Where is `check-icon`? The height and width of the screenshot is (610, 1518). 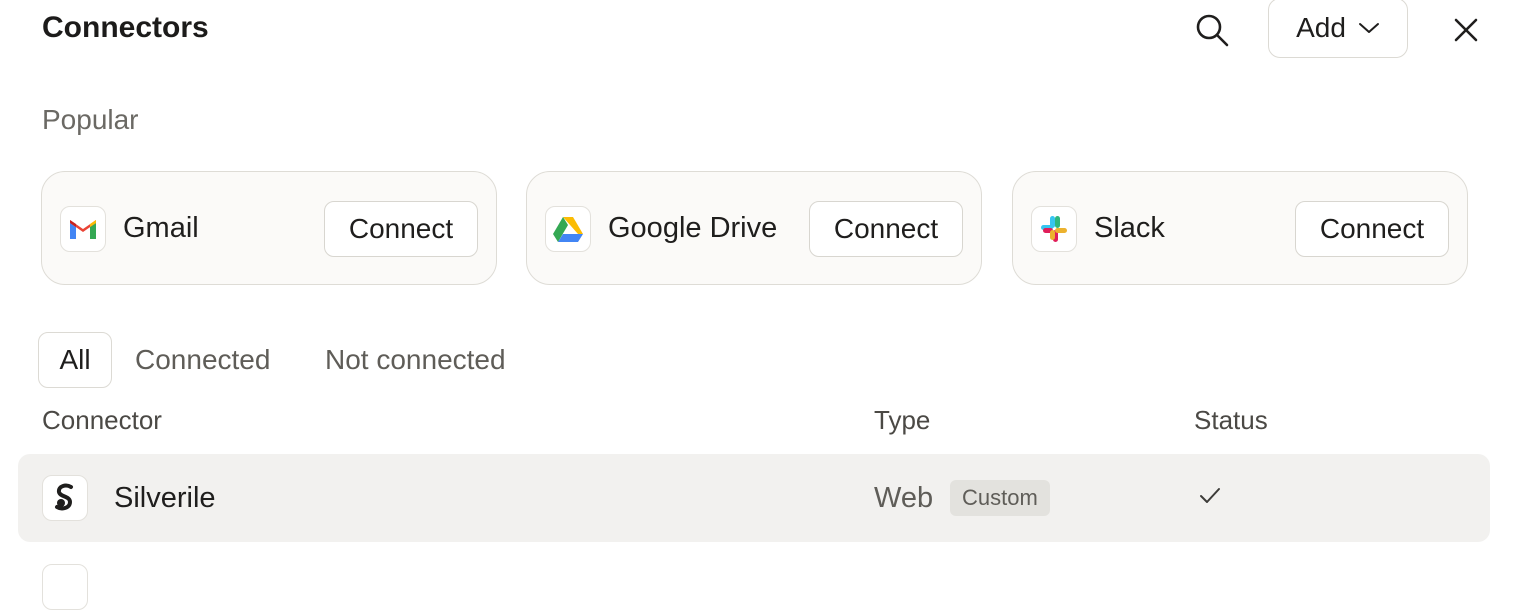
check-icon is located at coordinates (1210, 495).